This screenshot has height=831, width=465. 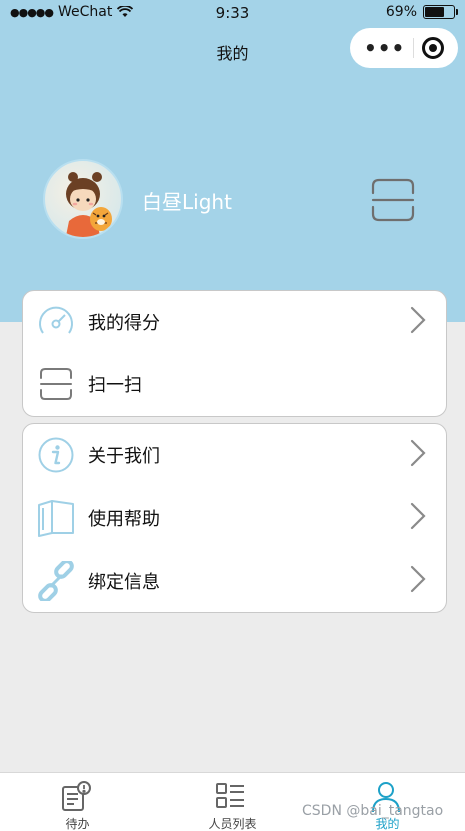 I want to click on tab-mine: 我的, so click(x=387, y=802).